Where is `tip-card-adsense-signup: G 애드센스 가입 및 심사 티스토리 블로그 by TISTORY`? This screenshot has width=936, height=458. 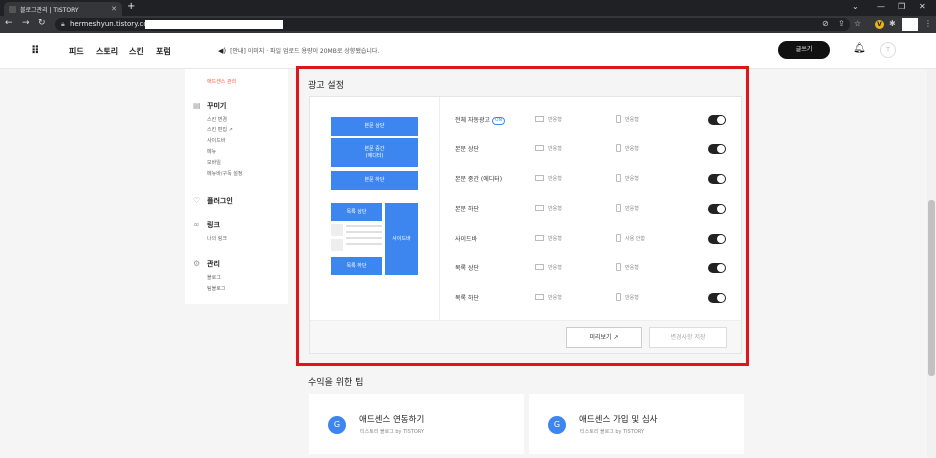 tip-card-adsense-signup: G 애드센스 가입 및 심사 티스토리 블로그 by TISTORY is located at coordinates (636, 424).